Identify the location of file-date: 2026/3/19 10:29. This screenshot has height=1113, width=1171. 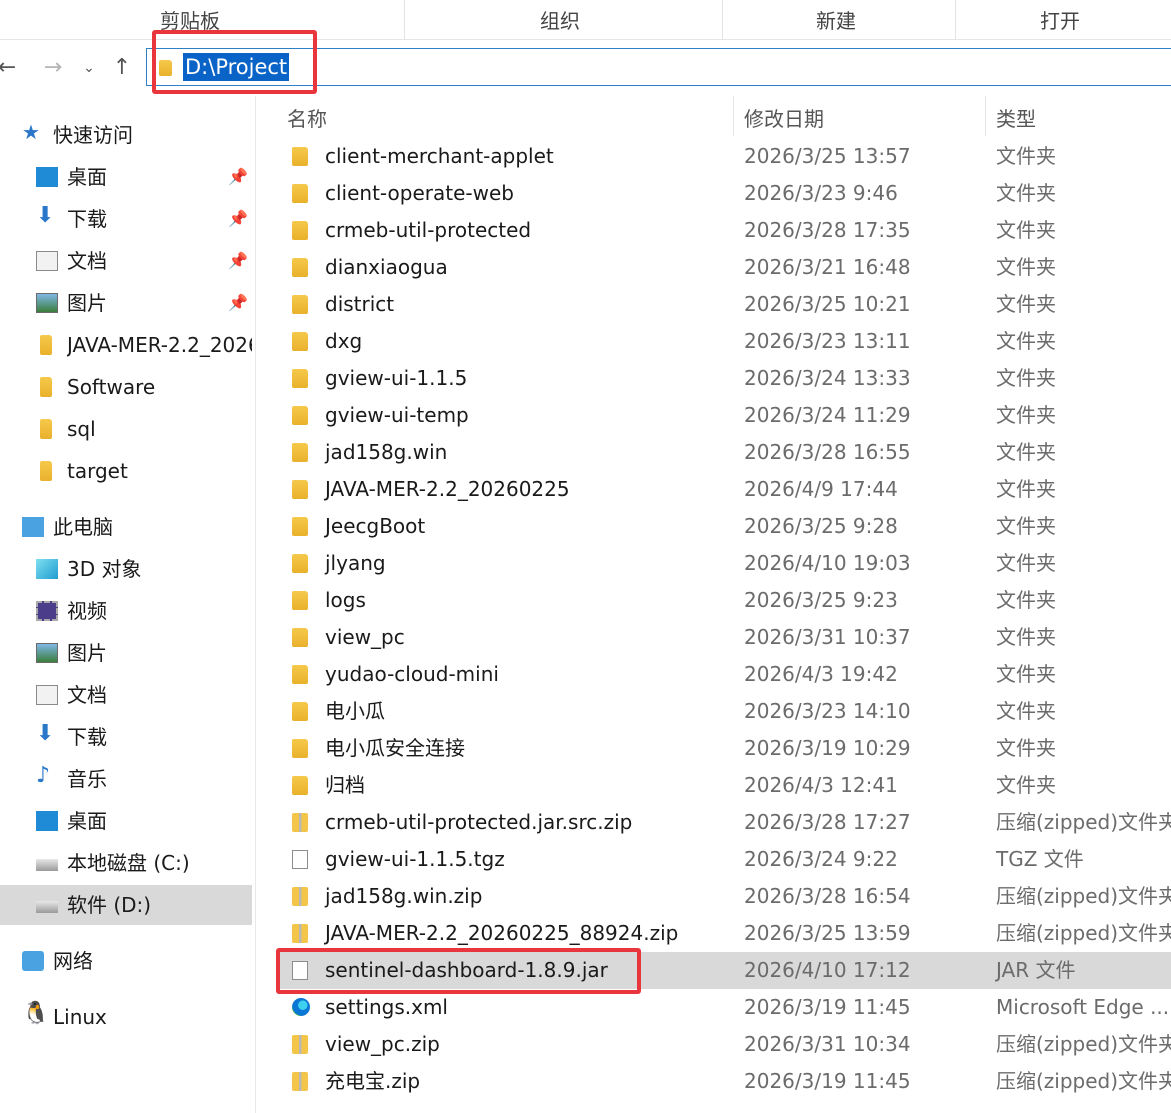
(827, 748).